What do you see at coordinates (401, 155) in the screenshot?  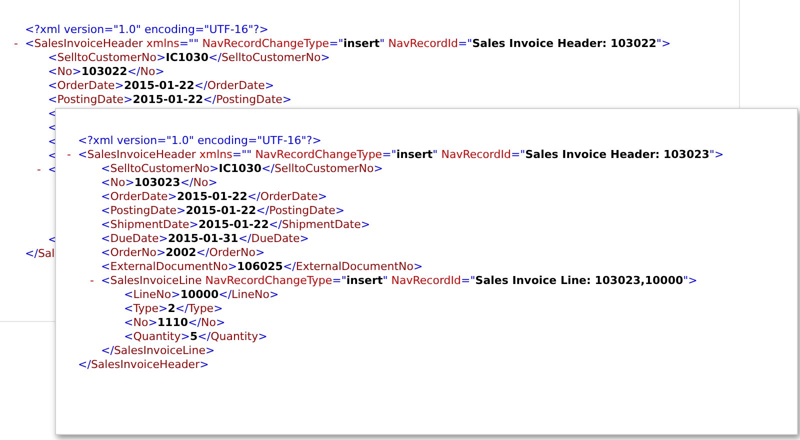 I see `xml-line: <SalesInvoiceHeader xmlns="" NavRecordChangeType="insert" NavRecordId="Sales Invoice Header: 103023">` at bounding box center [401, 155].